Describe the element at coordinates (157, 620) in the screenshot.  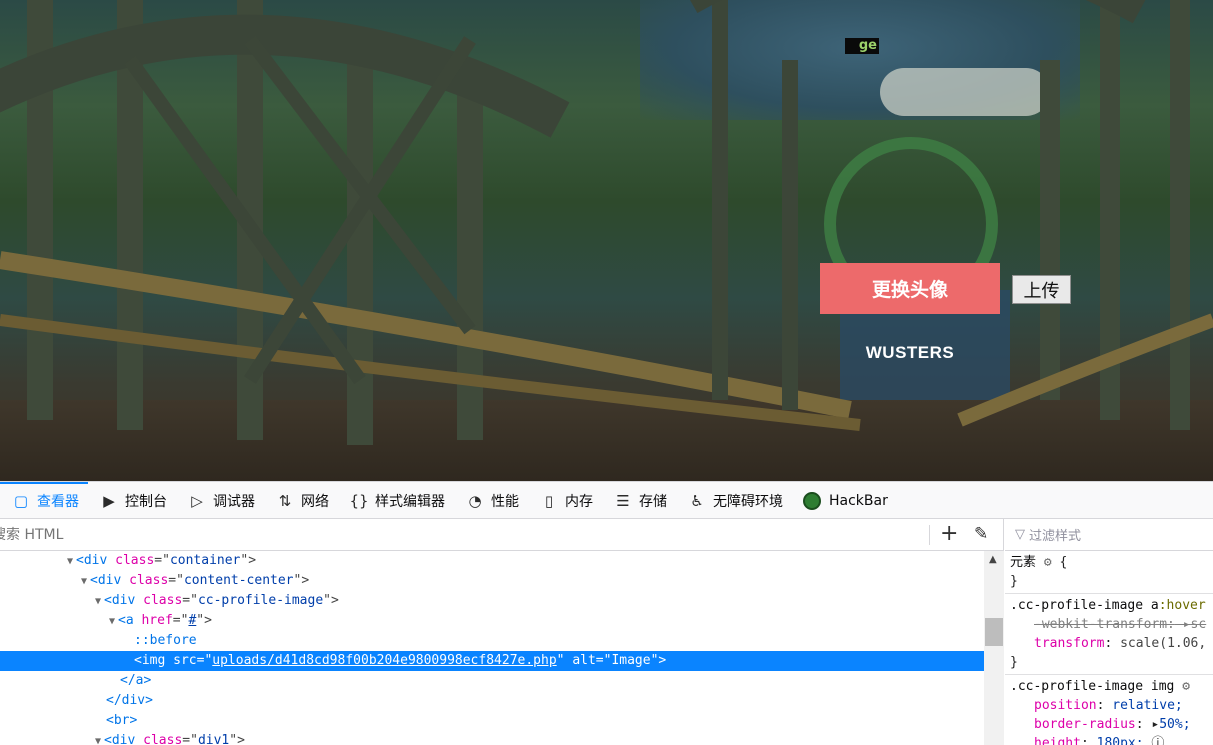
I see `attr-name: href` at that location.